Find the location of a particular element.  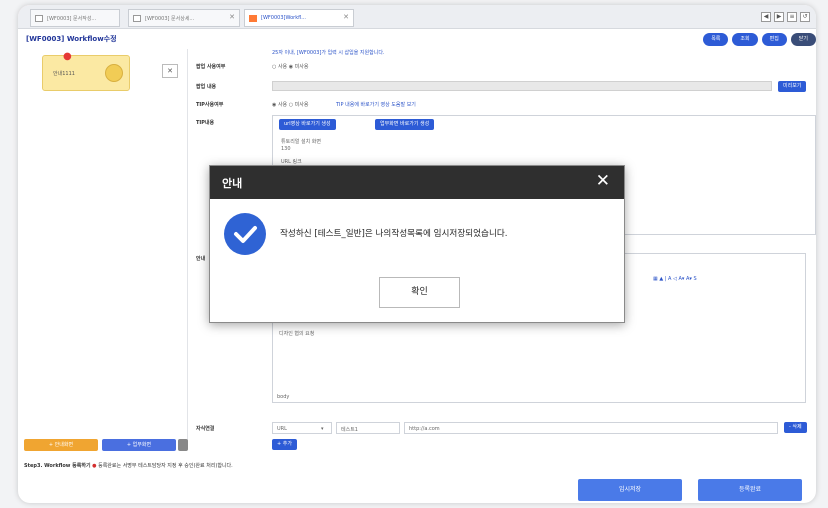

tip-text-line: 130 is located at coordinates (286, 149).